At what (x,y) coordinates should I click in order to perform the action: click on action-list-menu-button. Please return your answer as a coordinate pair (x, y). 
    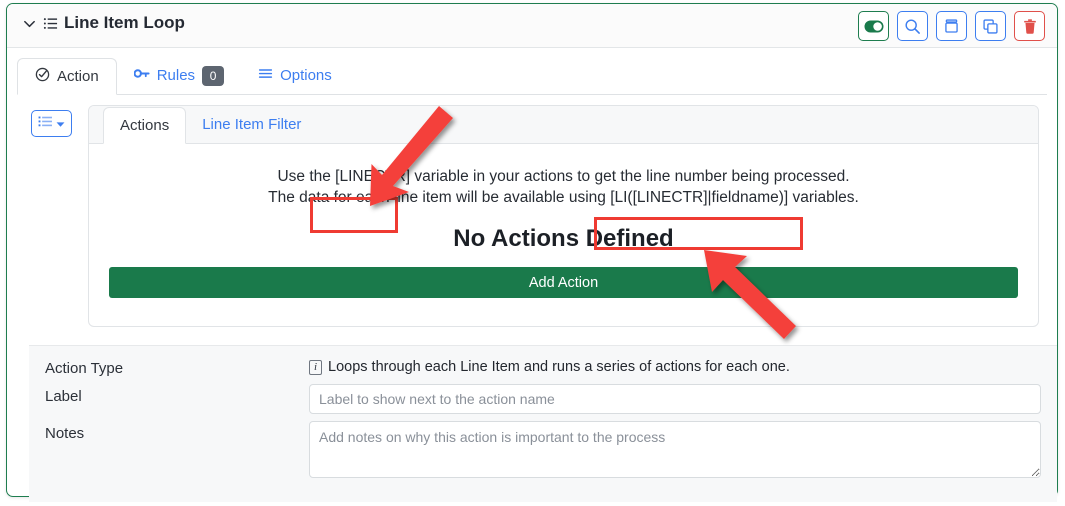
    Looking at the image, I should click on (51, 123).